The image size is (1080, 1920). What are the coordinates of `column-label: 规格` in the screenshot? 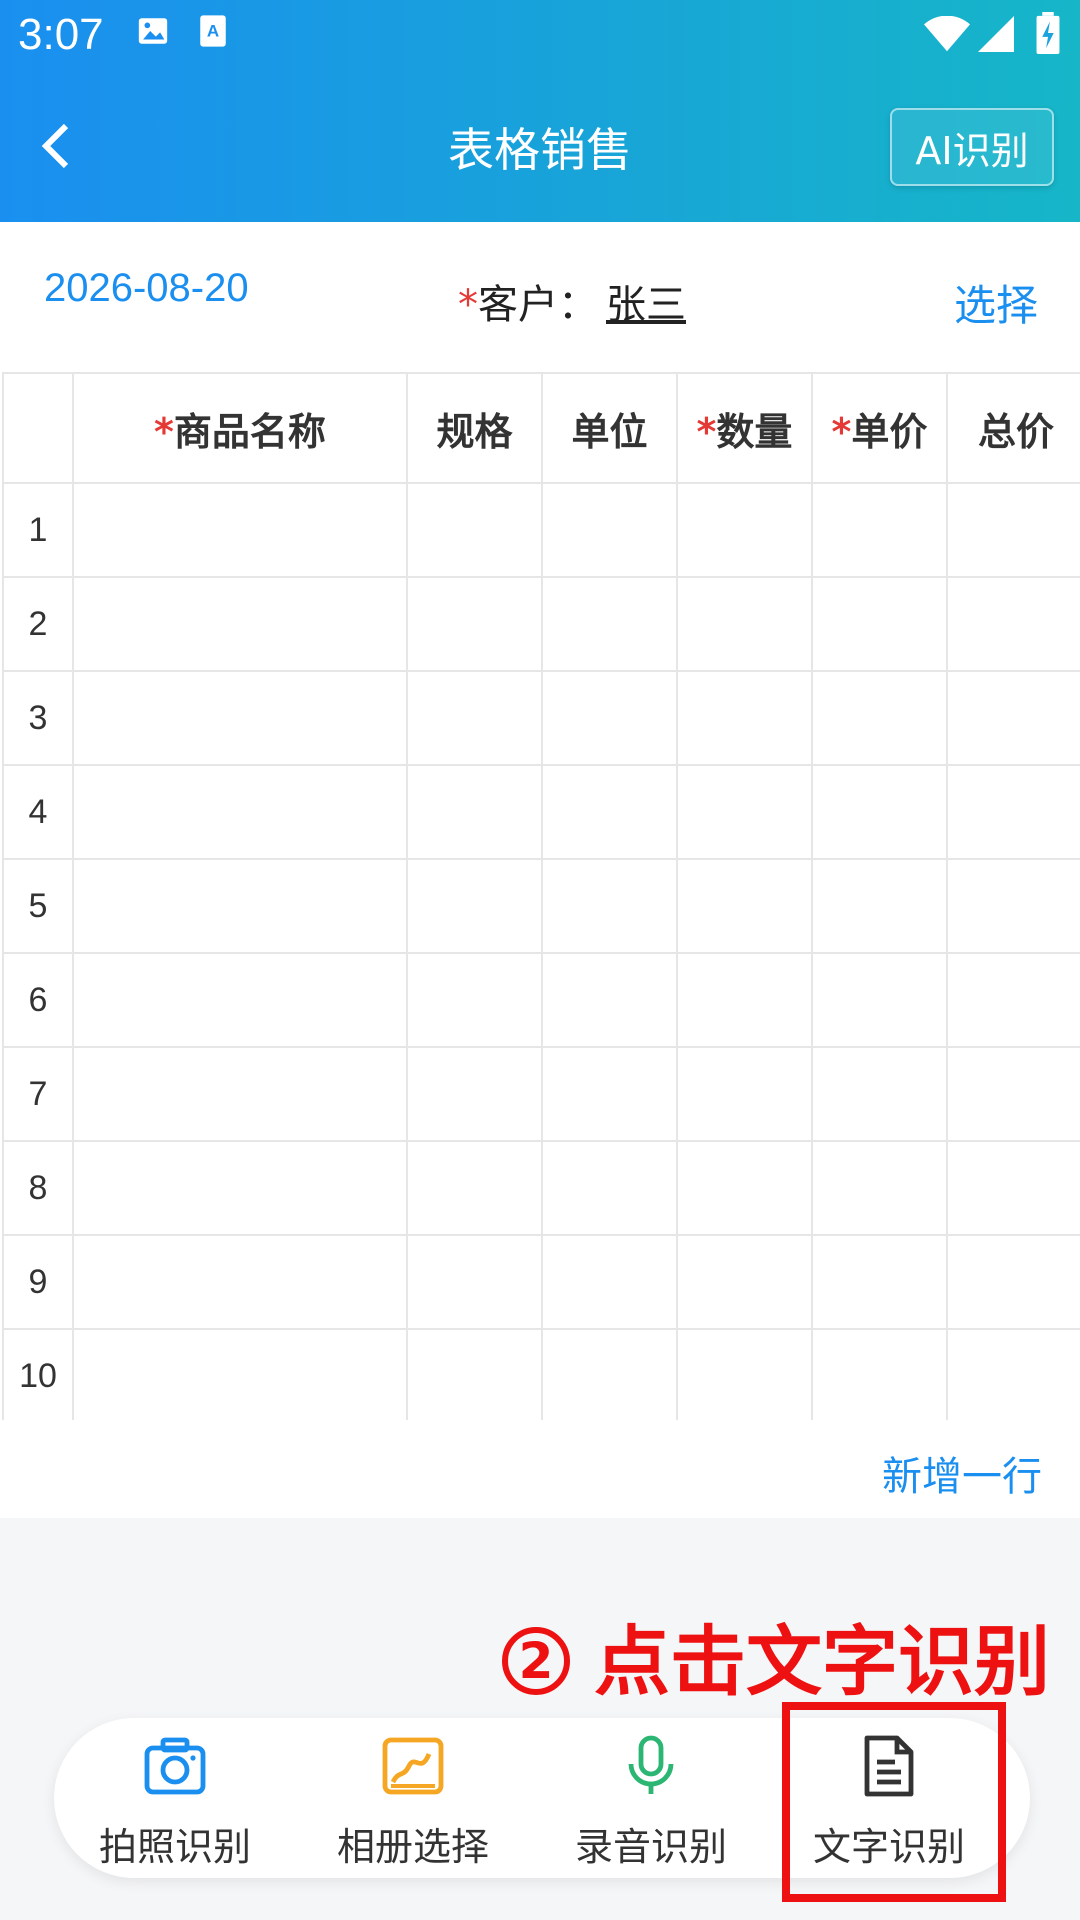 It's located at (474, 431).